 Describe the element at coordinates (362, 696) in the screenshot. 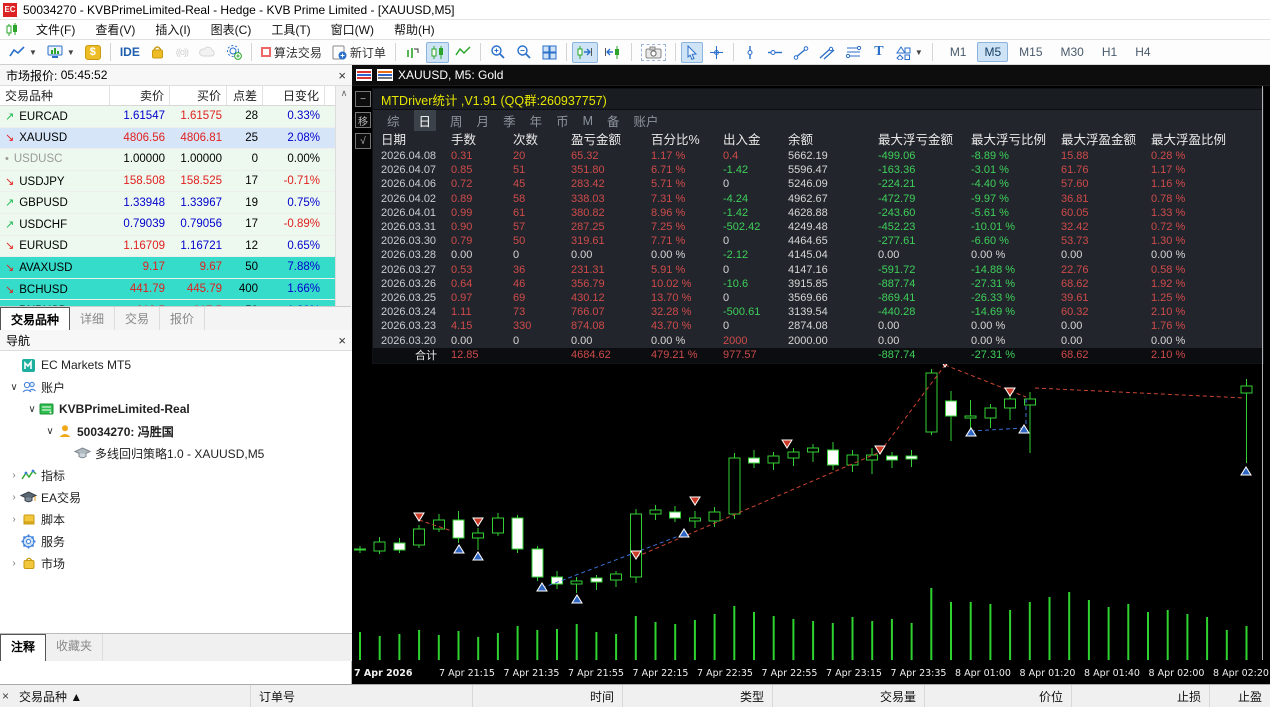

I see `toolbox-col-1: 订单号` at that location.